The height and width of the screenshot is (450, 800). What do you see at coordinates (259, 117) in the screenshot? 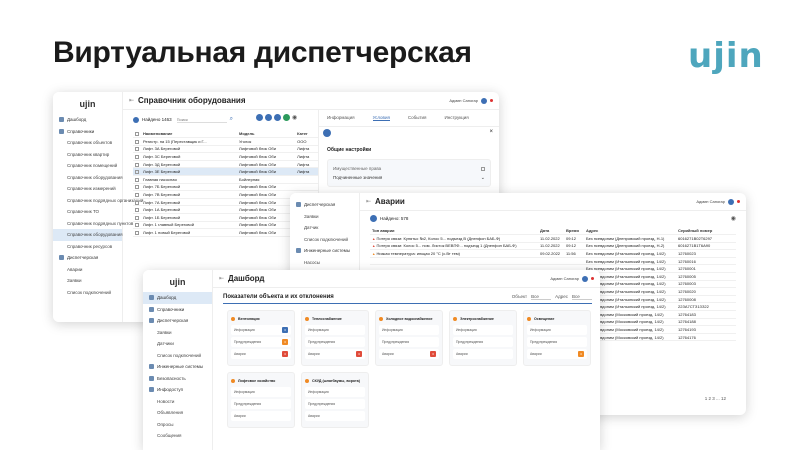
I see `export-icon` at bounding box center [259, 117].